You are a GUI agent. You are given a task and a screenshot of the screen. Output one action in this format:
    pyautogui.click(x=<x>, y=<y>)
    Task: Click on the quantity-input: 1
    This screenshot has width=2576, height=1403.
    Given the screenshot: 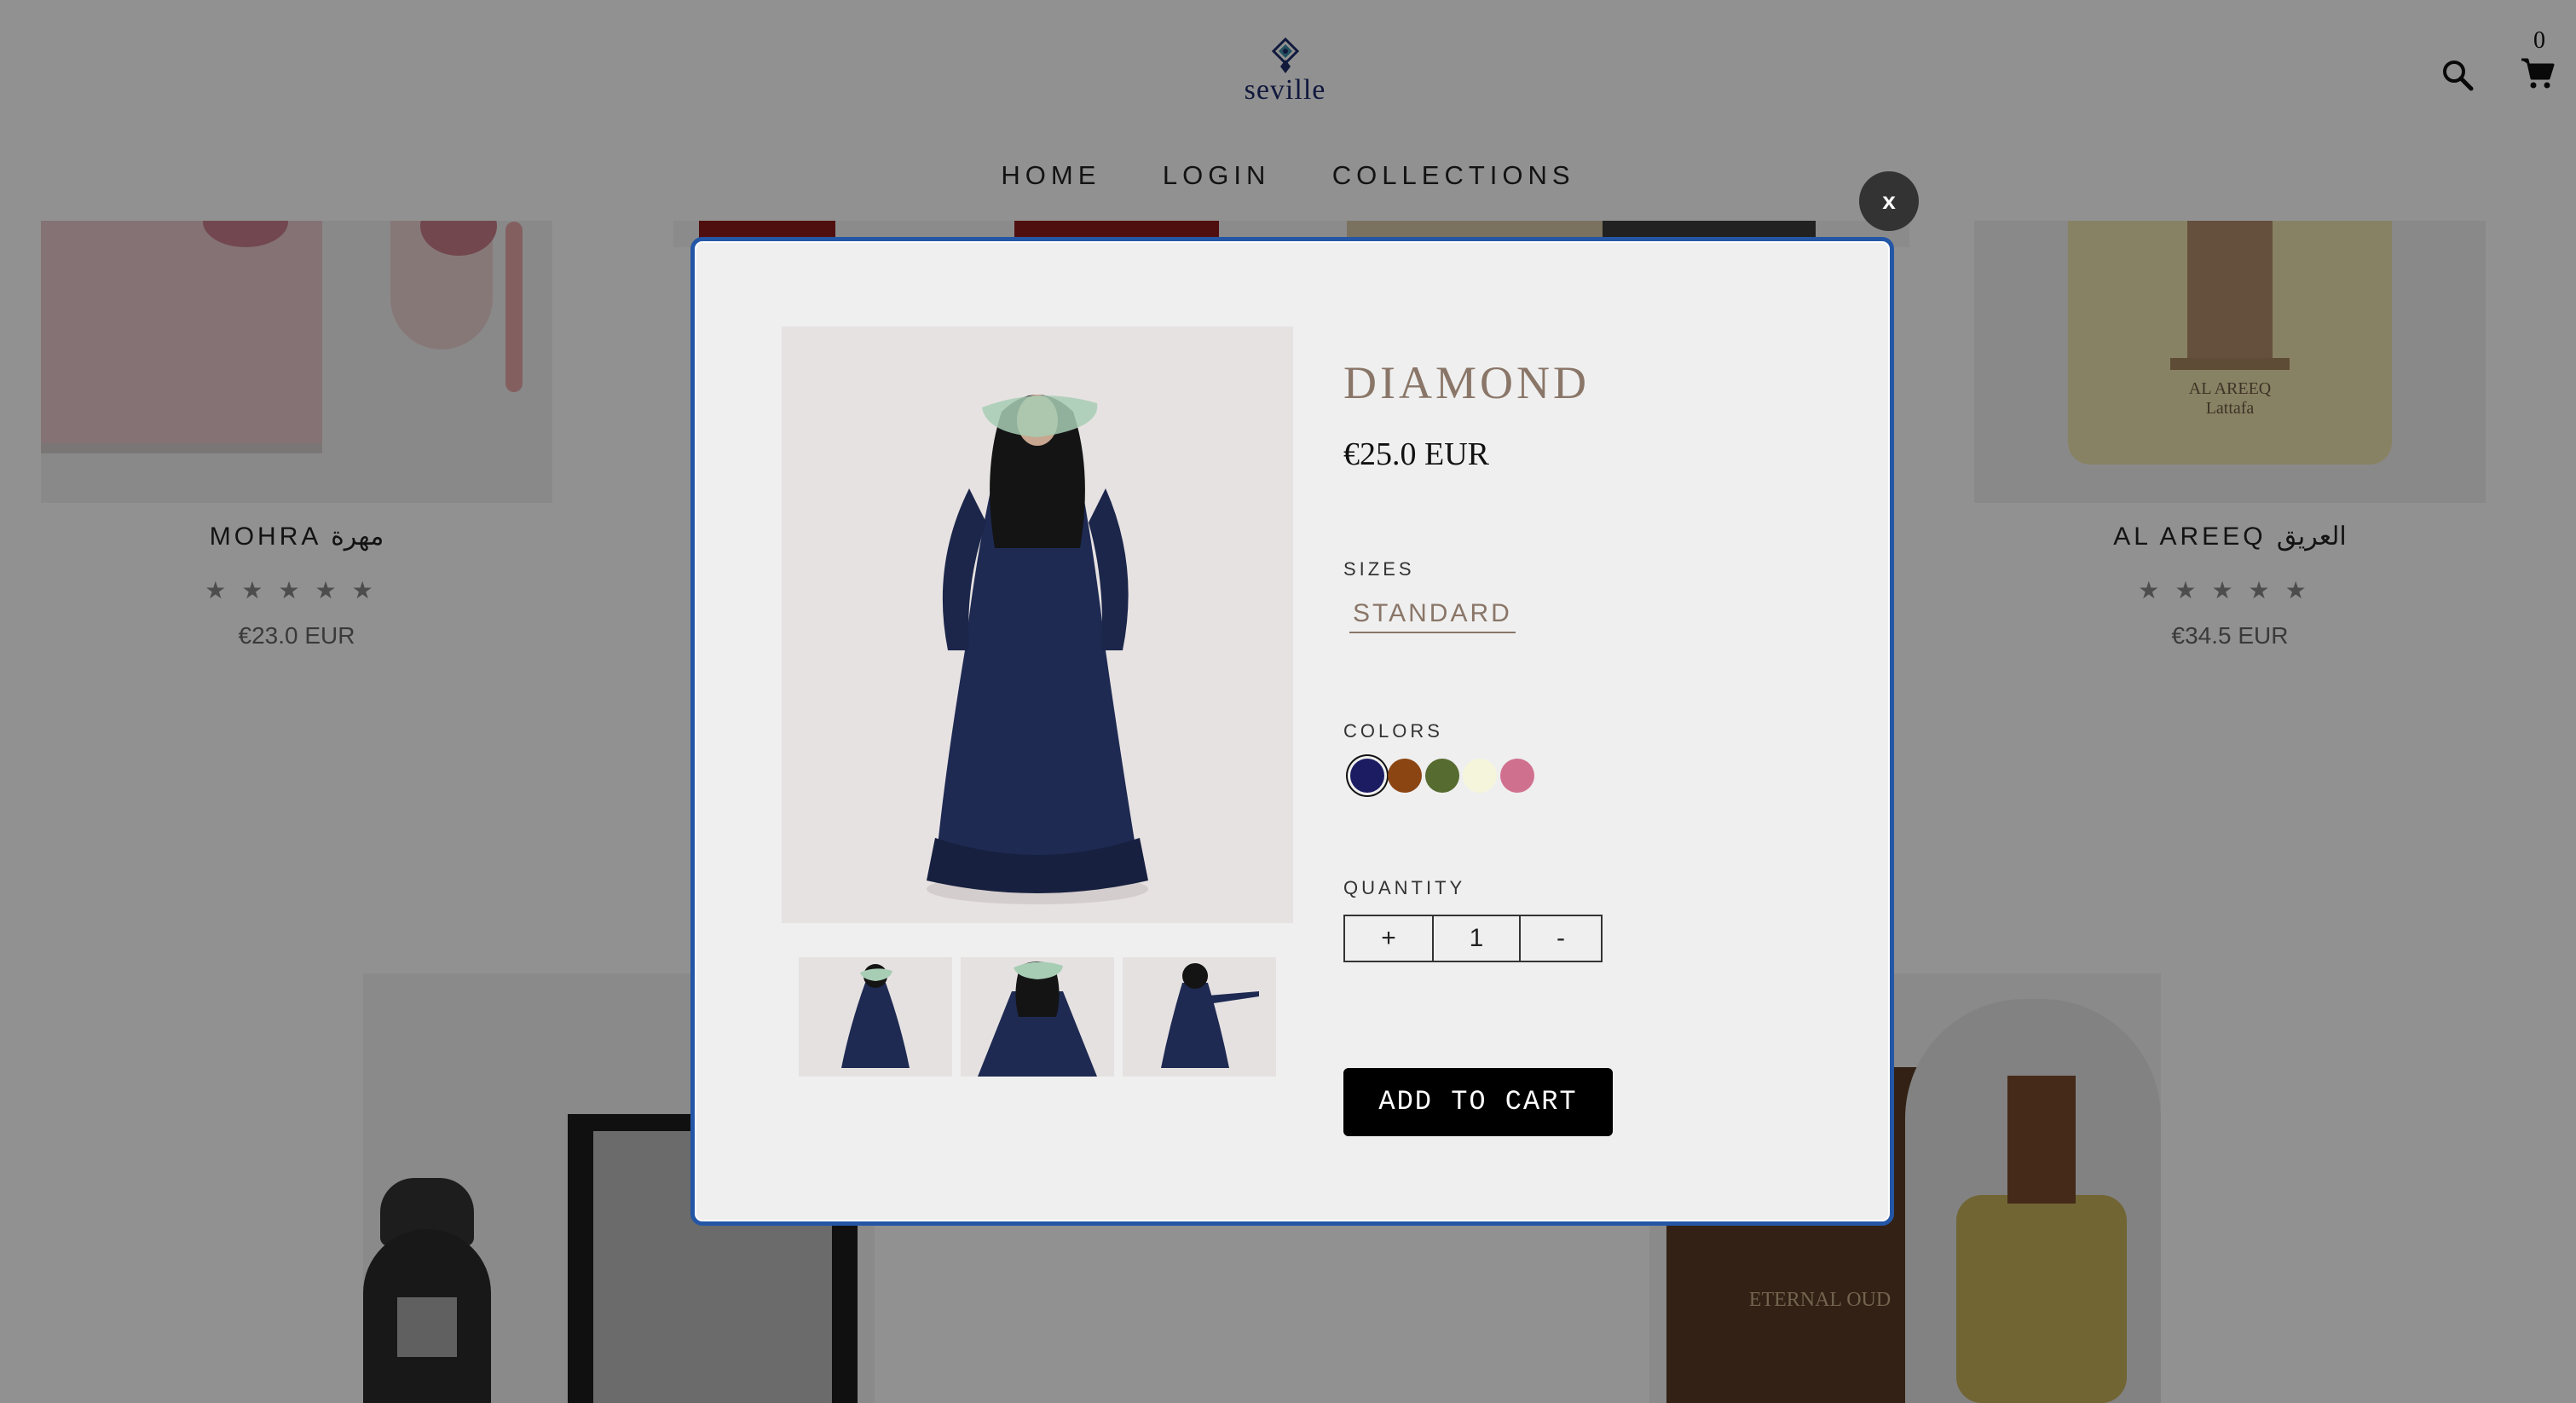 What is the action you would take?
    pyautogui.click(x=1476, y=939)
    